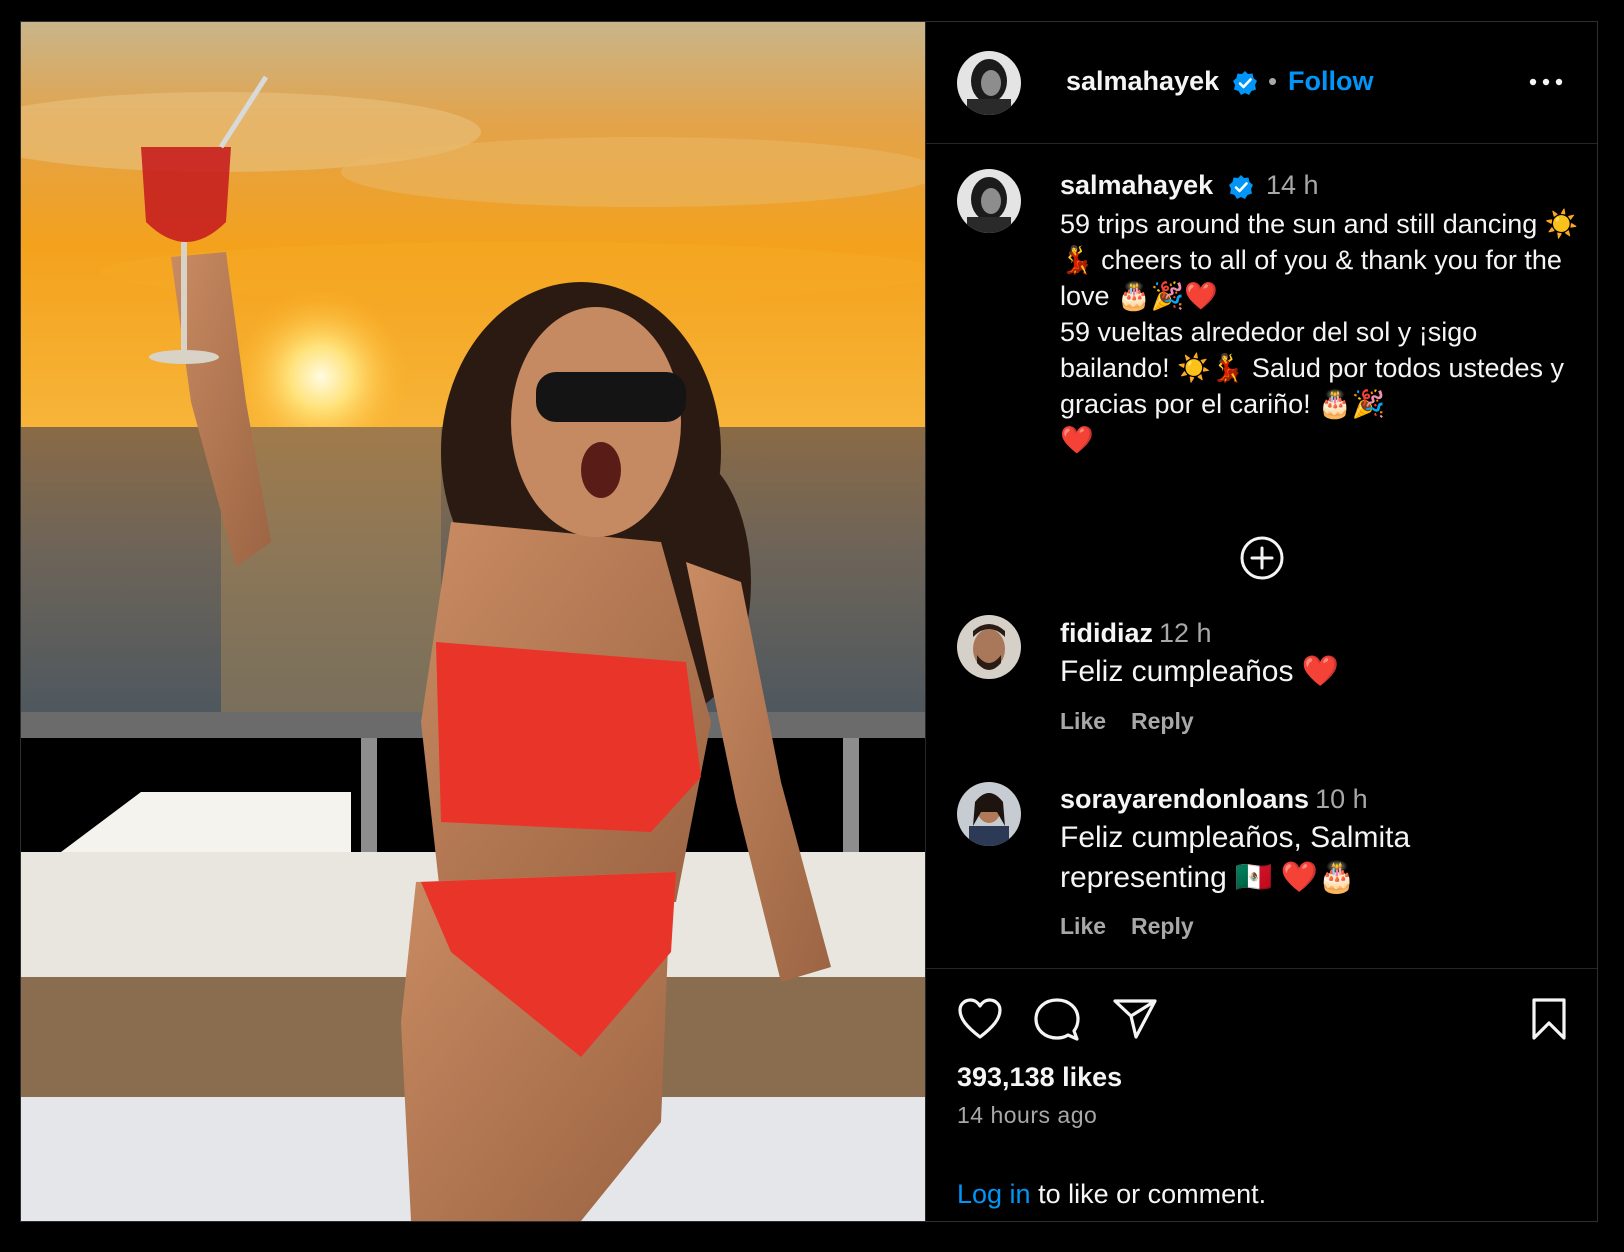 Image resolution: width=1624 pixels, height=1252 pixels. I want to click on follow-button: Follow, so click(1330, 81).